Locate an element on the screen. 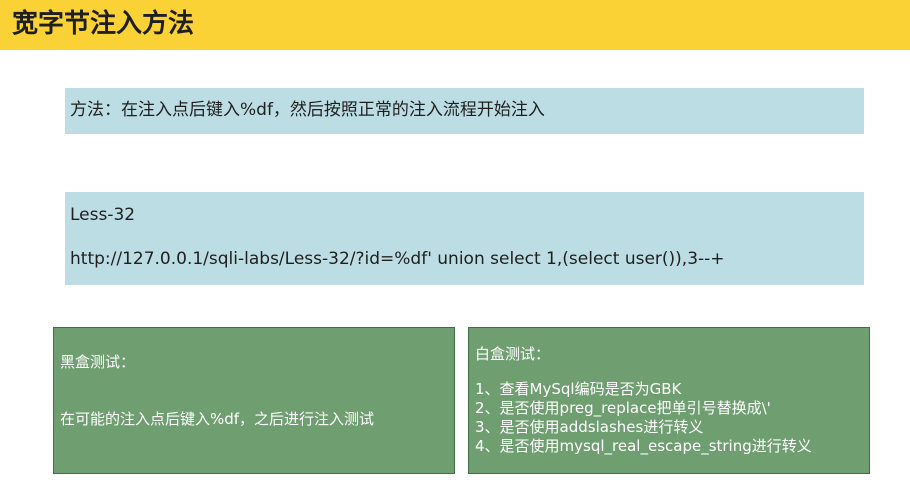 The height and width of the screenshot is (490, 910). black-box-description: 在可能的注入点后键入%df，之后进行注入测试 is located at coordinates (217, 419).